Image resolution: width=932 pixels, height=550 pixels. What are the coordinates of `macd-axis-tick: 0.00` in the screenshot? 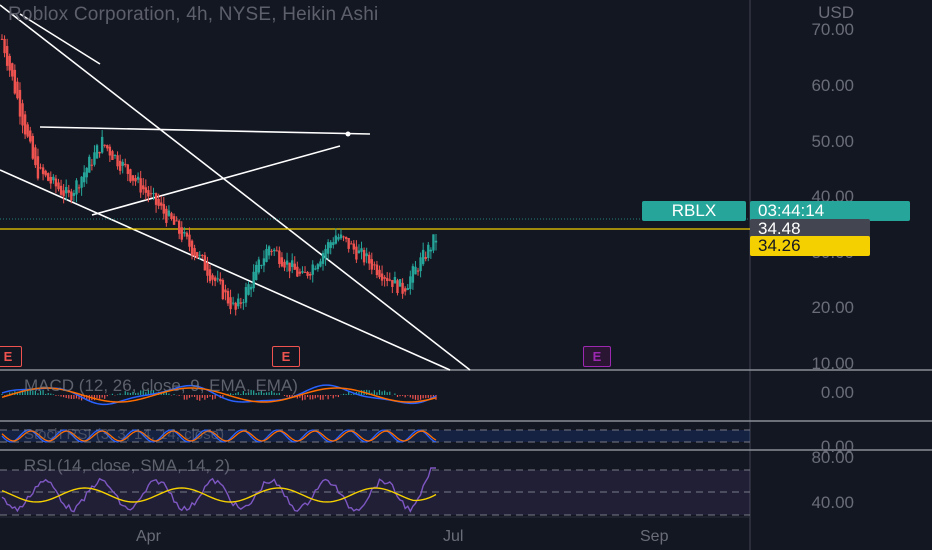 It's located at (837, 392).